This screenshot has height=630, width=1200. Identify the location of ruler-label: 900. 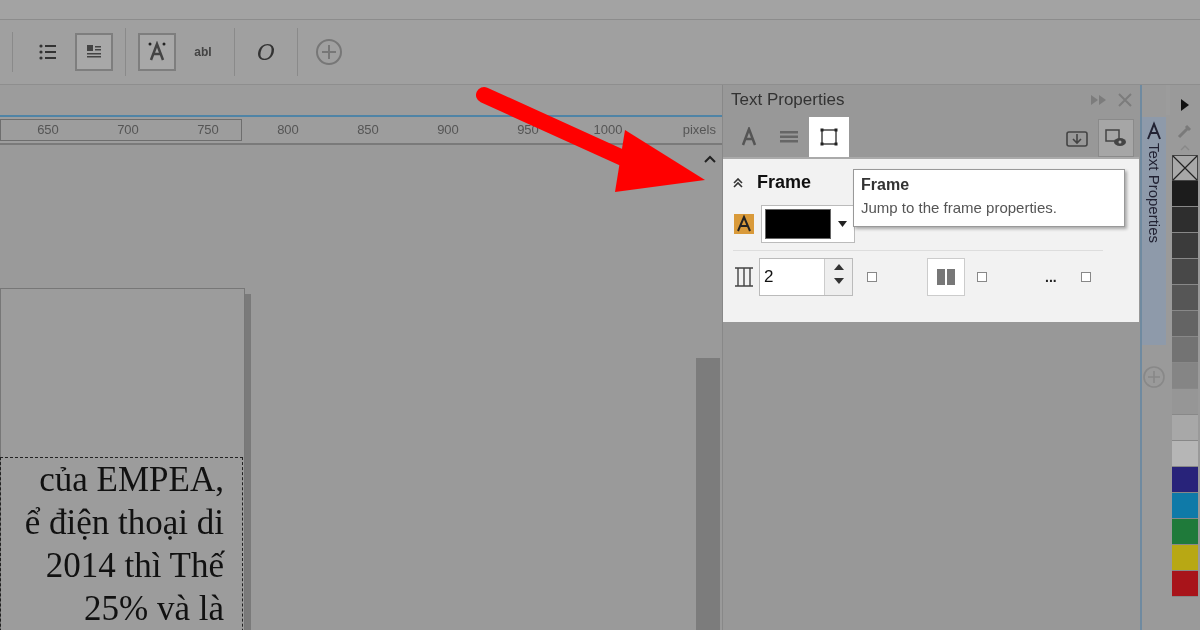
(448, 130).